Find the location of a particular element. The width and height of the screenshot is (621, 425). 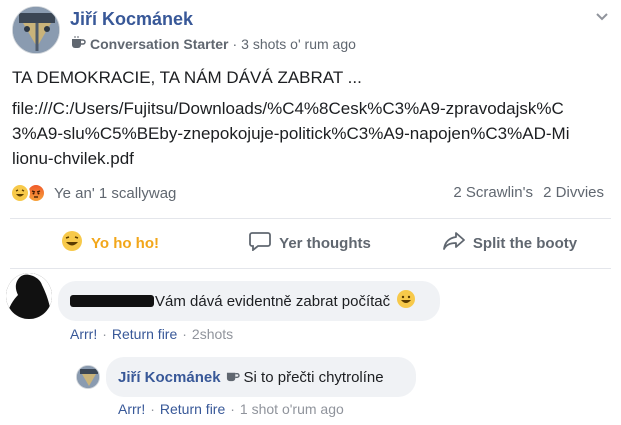

chevron-down-icon is located at coordinates (602, 16).